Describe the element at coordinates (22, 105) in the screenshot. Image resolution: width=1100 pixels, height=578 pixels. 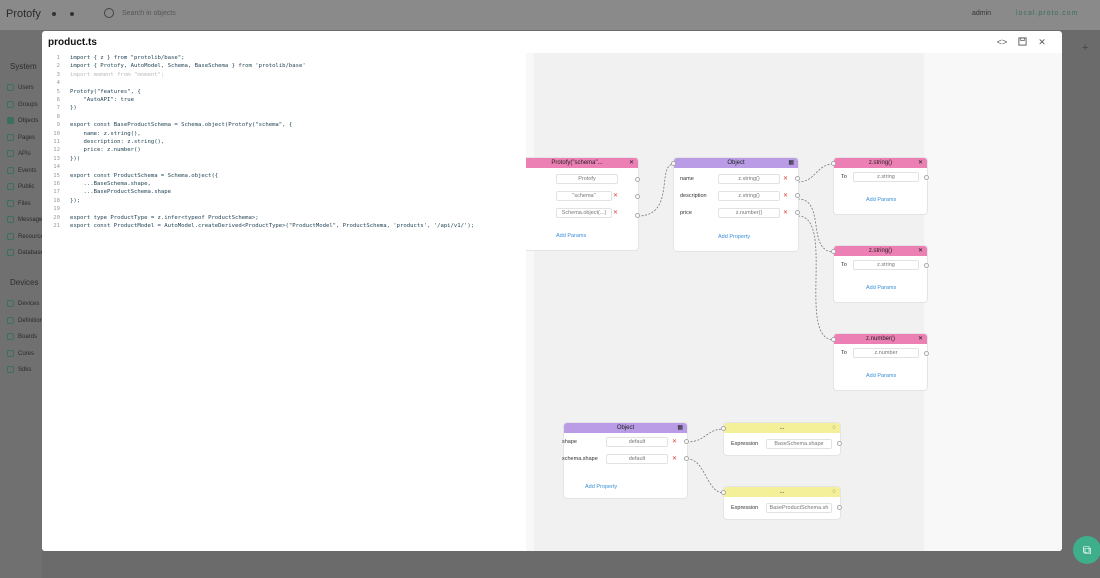
I see `sidebar-item: Groups` at that location.